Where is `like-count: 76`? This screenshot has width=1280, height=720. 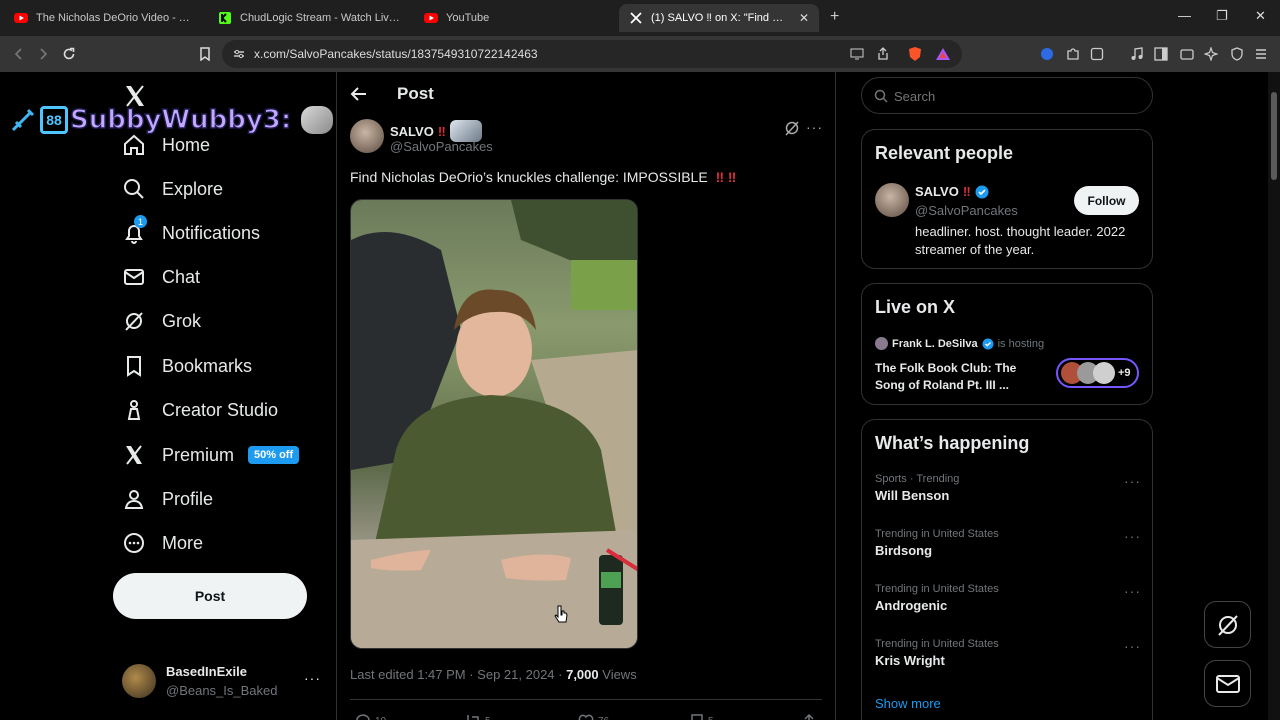
like-count: 76 is located at coordinates (603, 718).